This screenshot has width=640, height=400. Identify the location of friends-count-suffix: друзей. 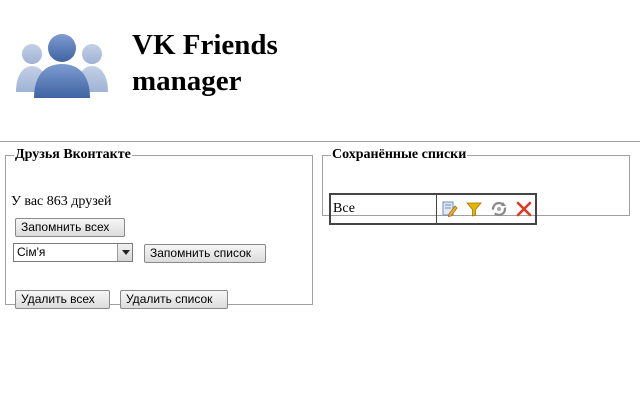
(91, 201).